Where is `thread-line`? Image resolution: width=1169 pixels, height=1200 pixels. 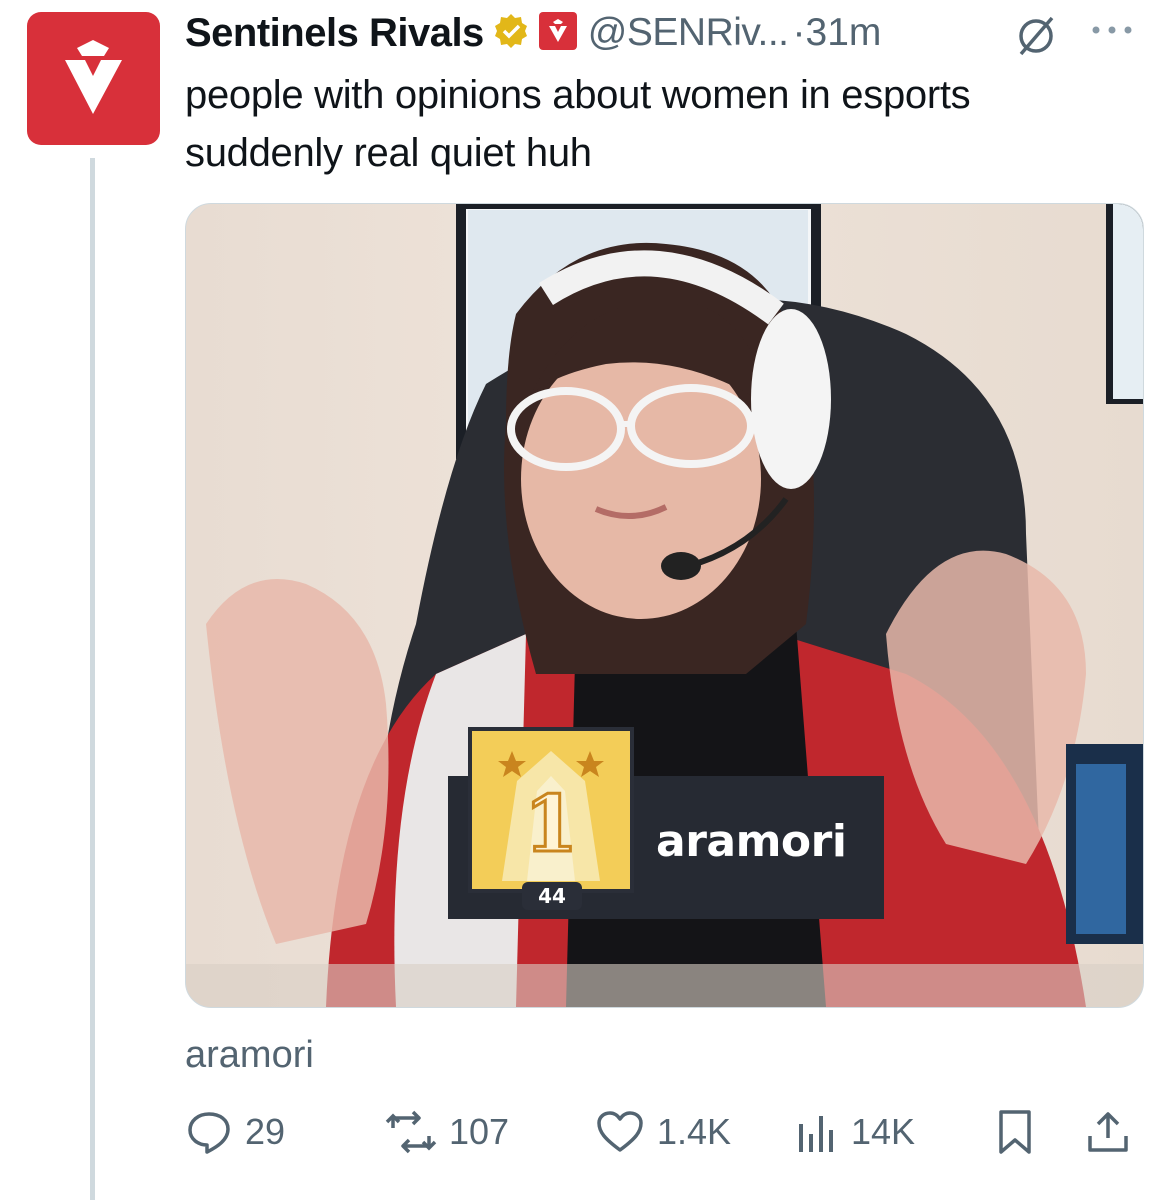
thread-line is located at coordinates (92, 679).